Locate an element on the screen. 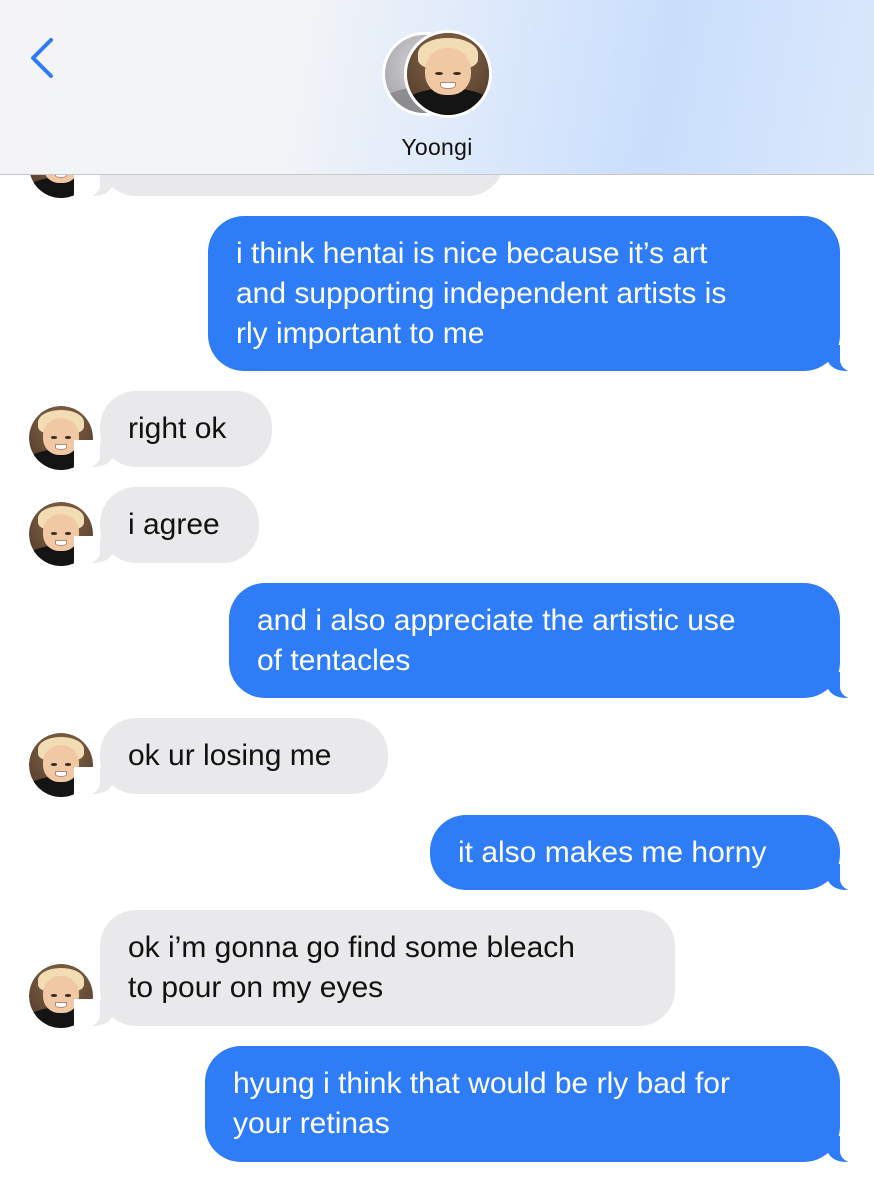 Image resolution: width=874 pixels, height=1200 pixels. message-text-line: rly important to me is located at coordinates (360, 333).